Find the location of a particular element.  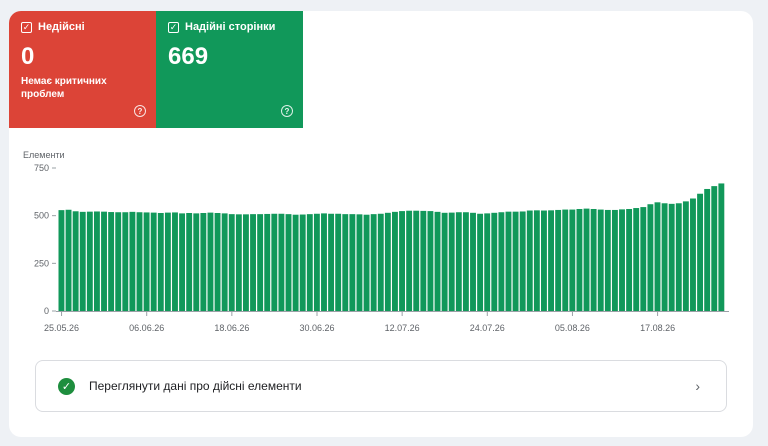

y-tick-label: 750 is located at coordinates (41, 168).